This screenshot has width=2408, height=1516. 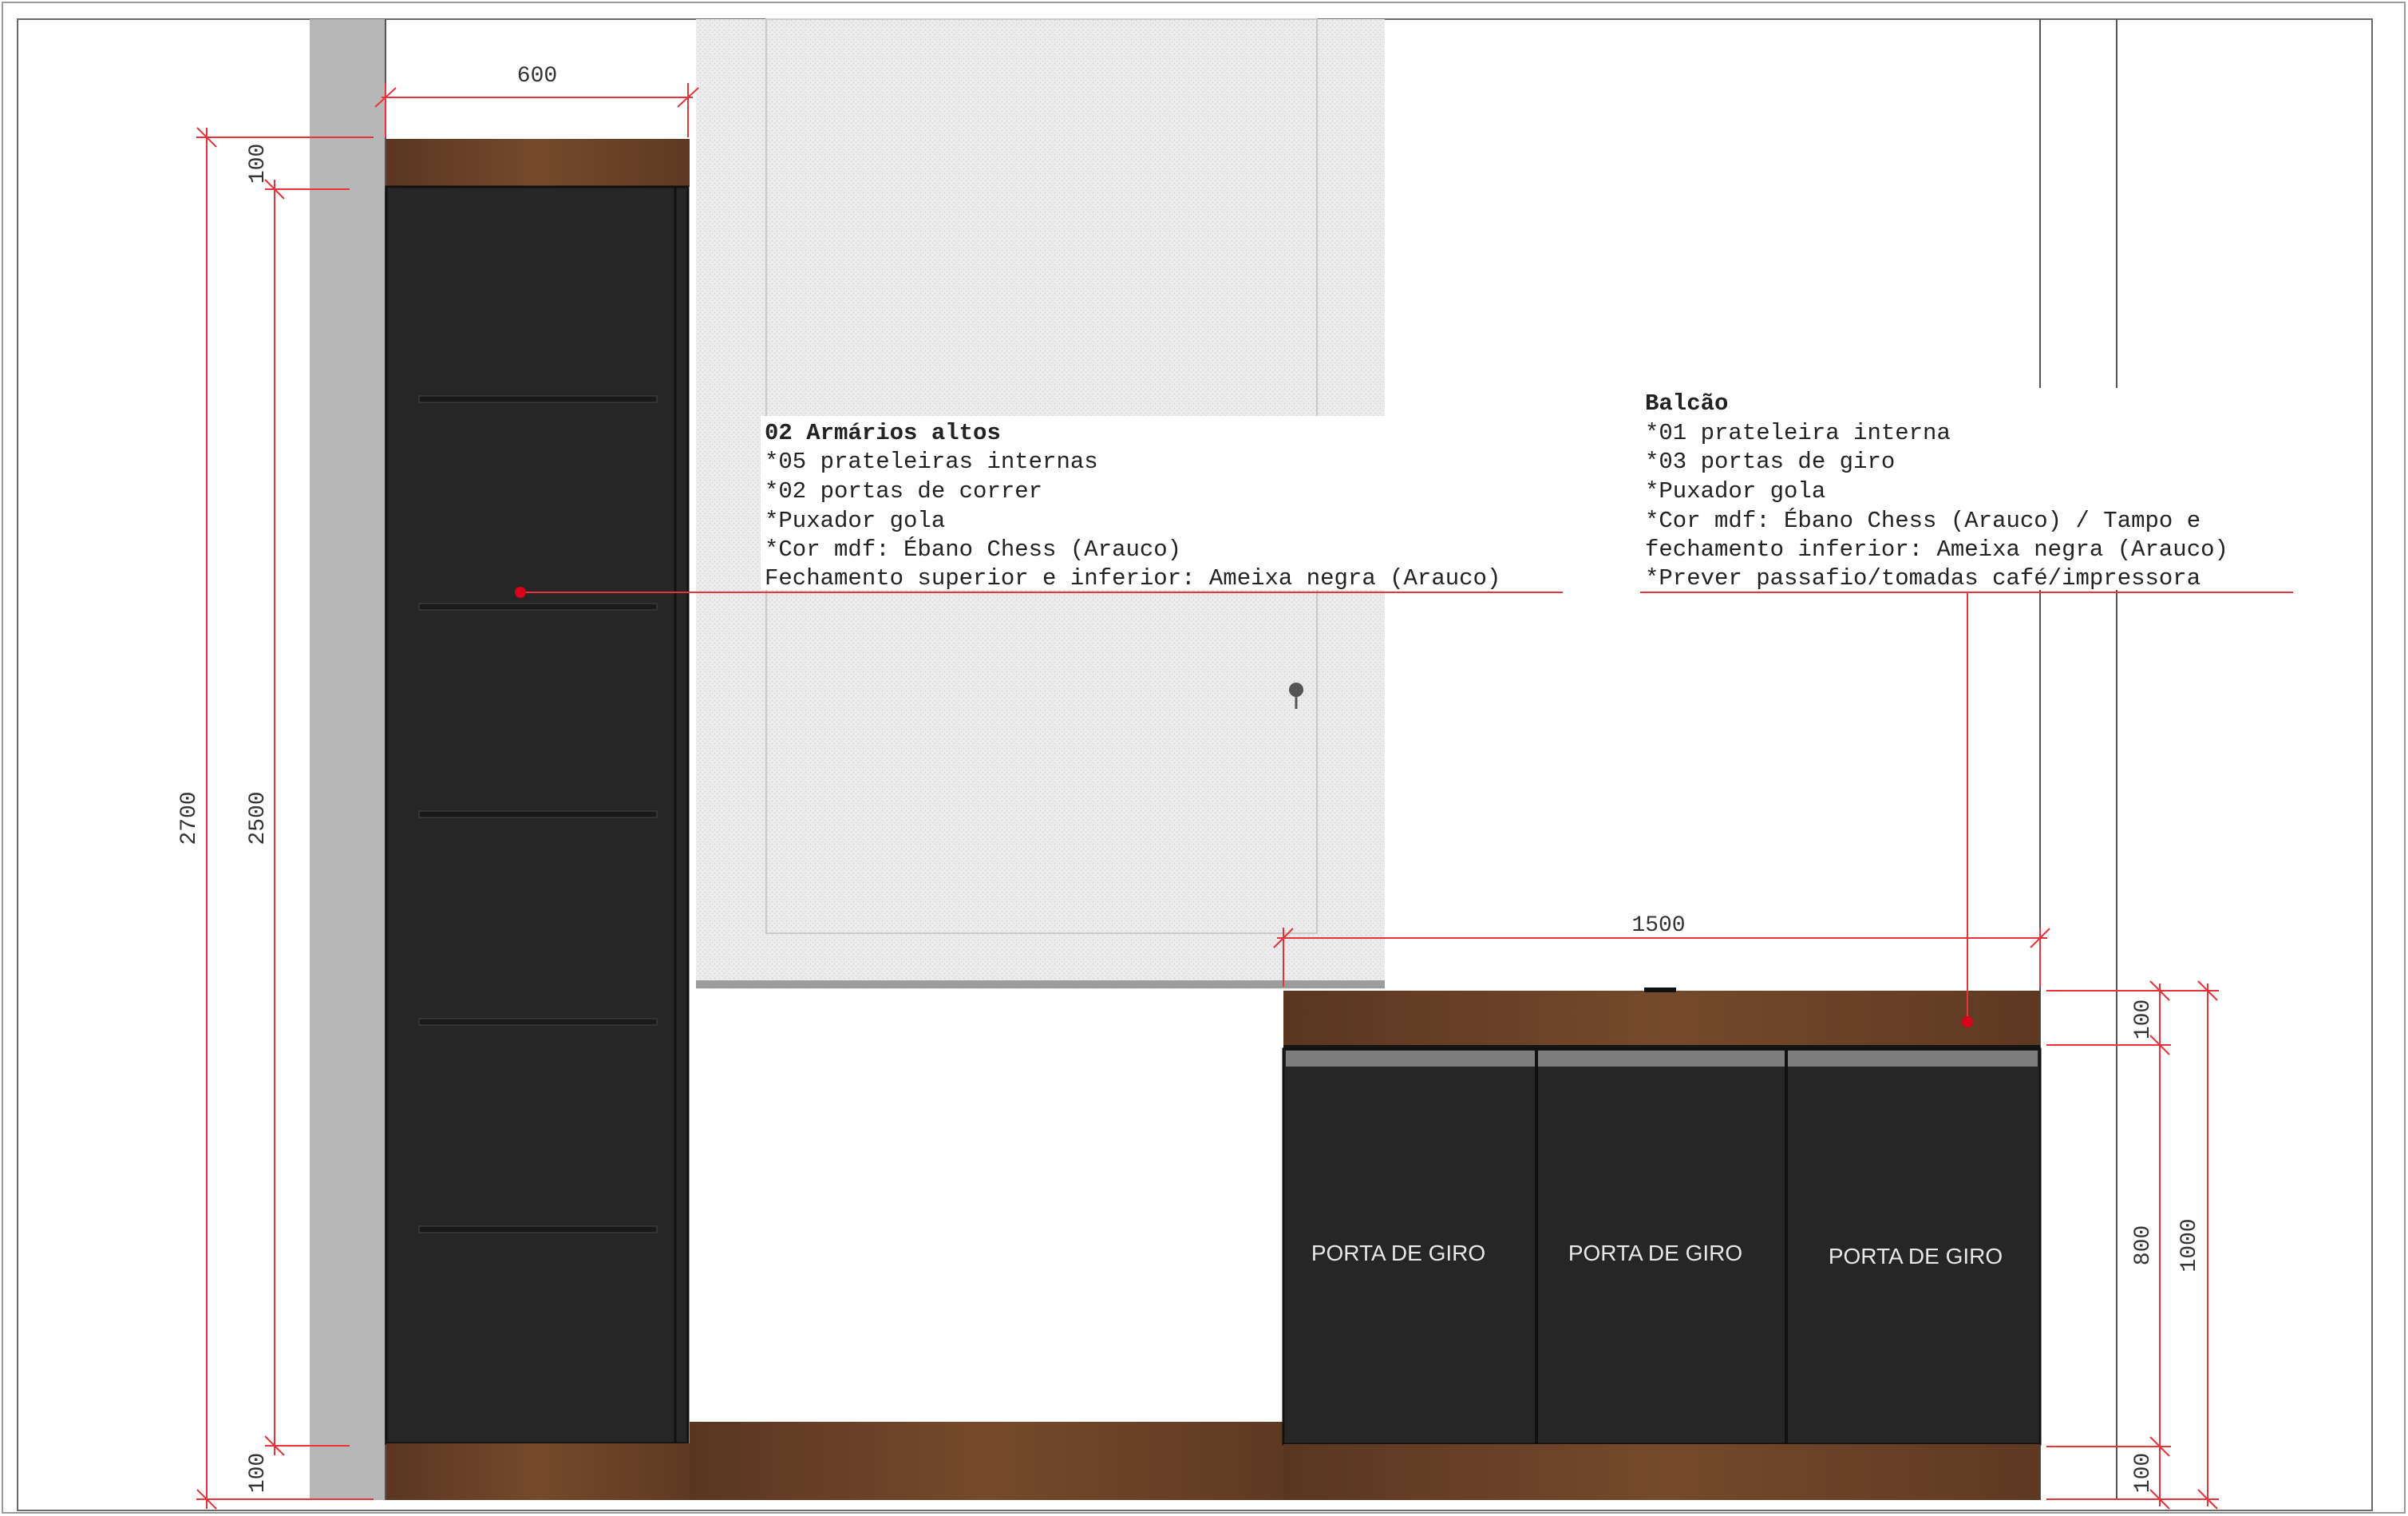 What do you see at coordinates (2189, 1245) in the screenshot?
I see `dim-1000: 1000` at bounding box center [2189, 1245].